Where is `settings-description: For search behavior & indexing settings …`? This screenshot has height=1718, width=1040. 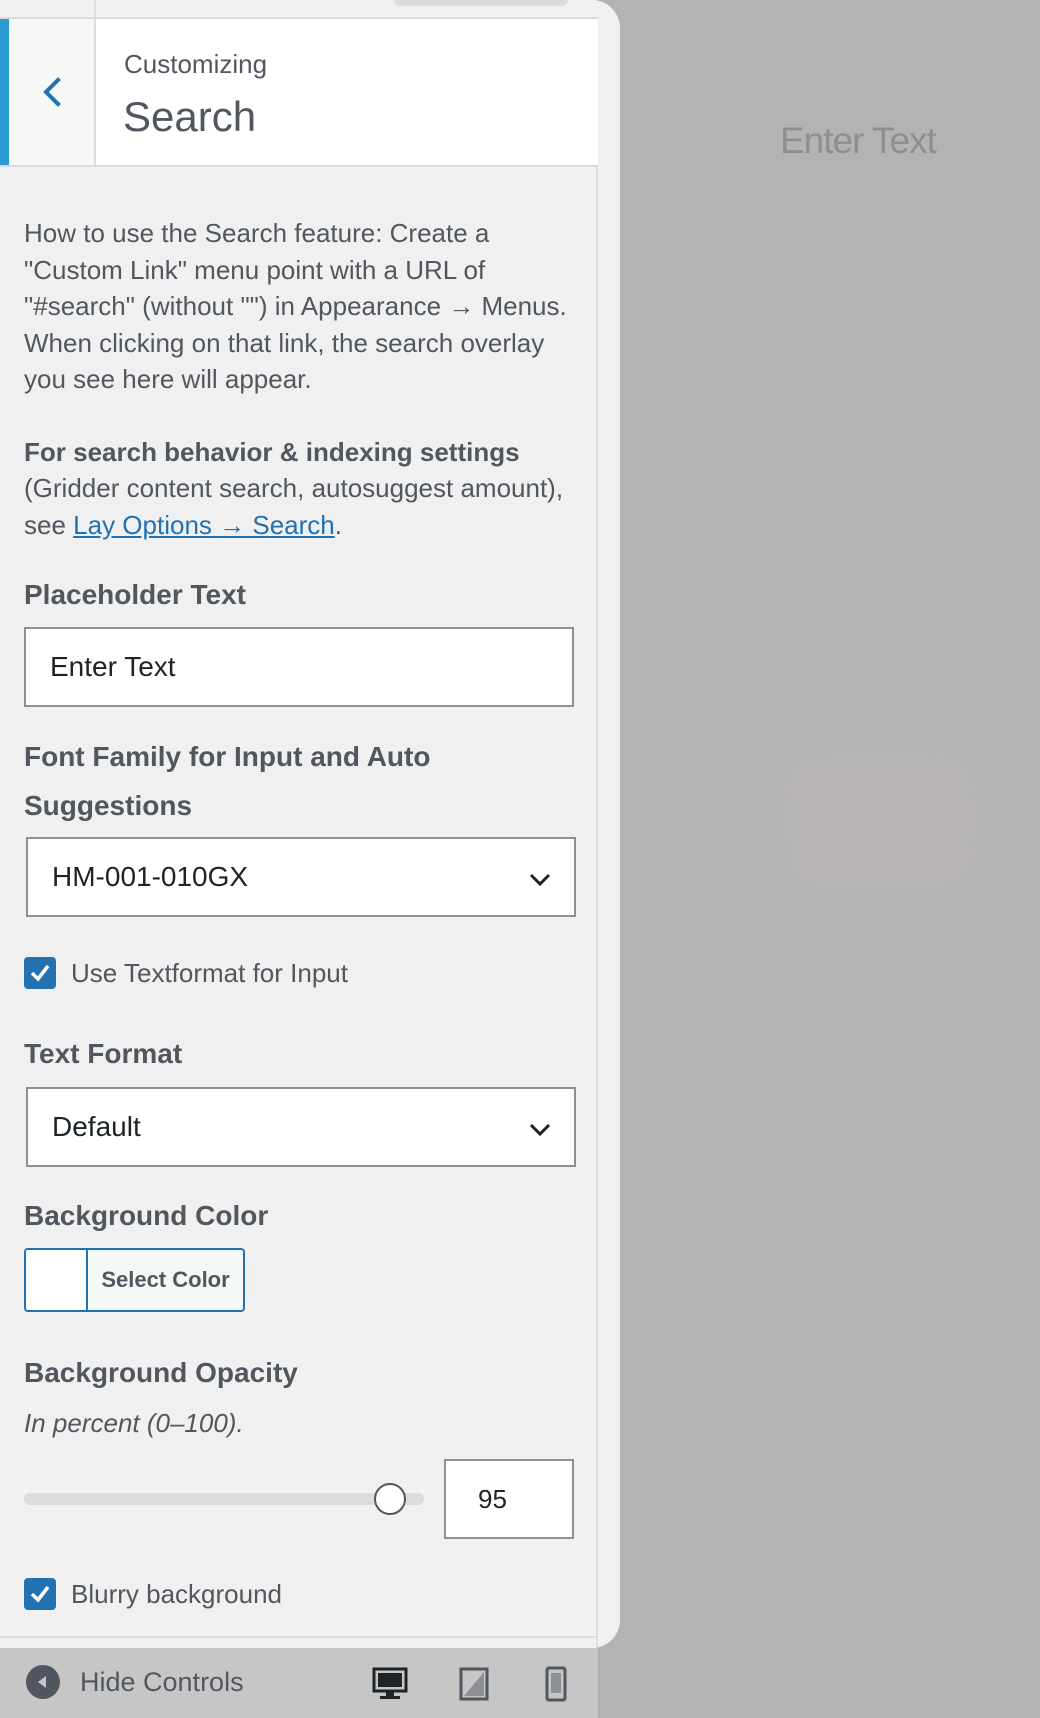
settings-description: For search behavior & indexing settings … is located at coordinates (294, 488).